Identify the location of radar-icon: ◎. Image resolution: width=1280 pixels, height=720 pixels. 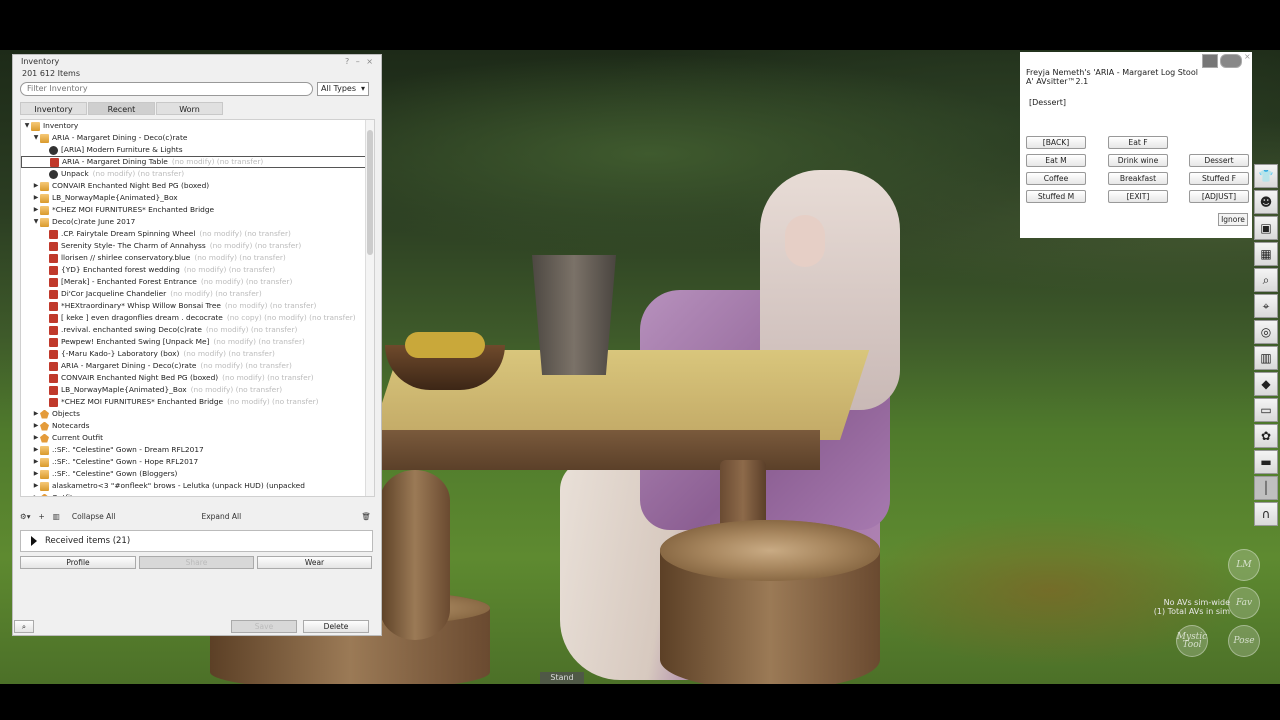
(1266, 332).